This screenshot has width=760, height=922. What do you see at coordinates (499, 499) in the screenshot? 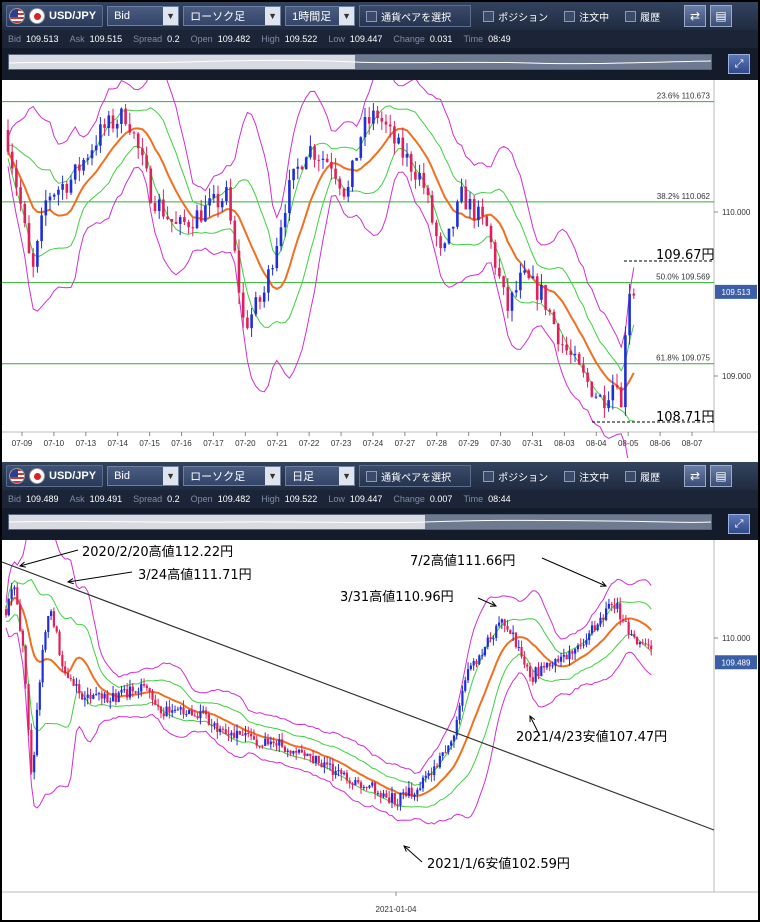
I see `time-value: 08:44` at bounding box center [499, 499].